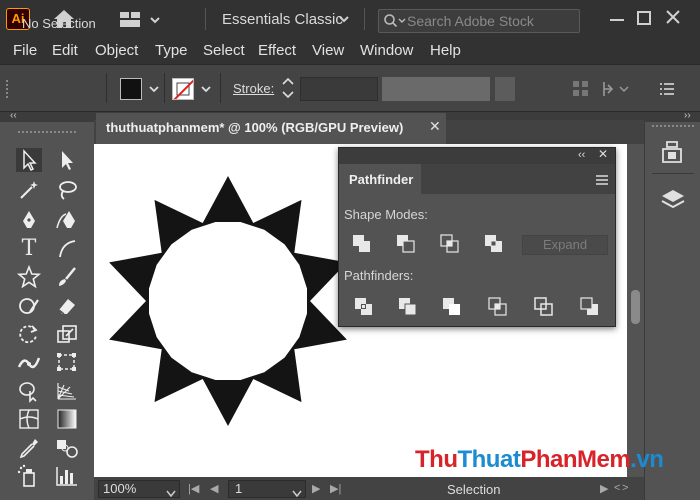 The image size is (700, 500). Describe the element at coordinates (544, 307) in the screenshot. I see `outline-button` at that location.